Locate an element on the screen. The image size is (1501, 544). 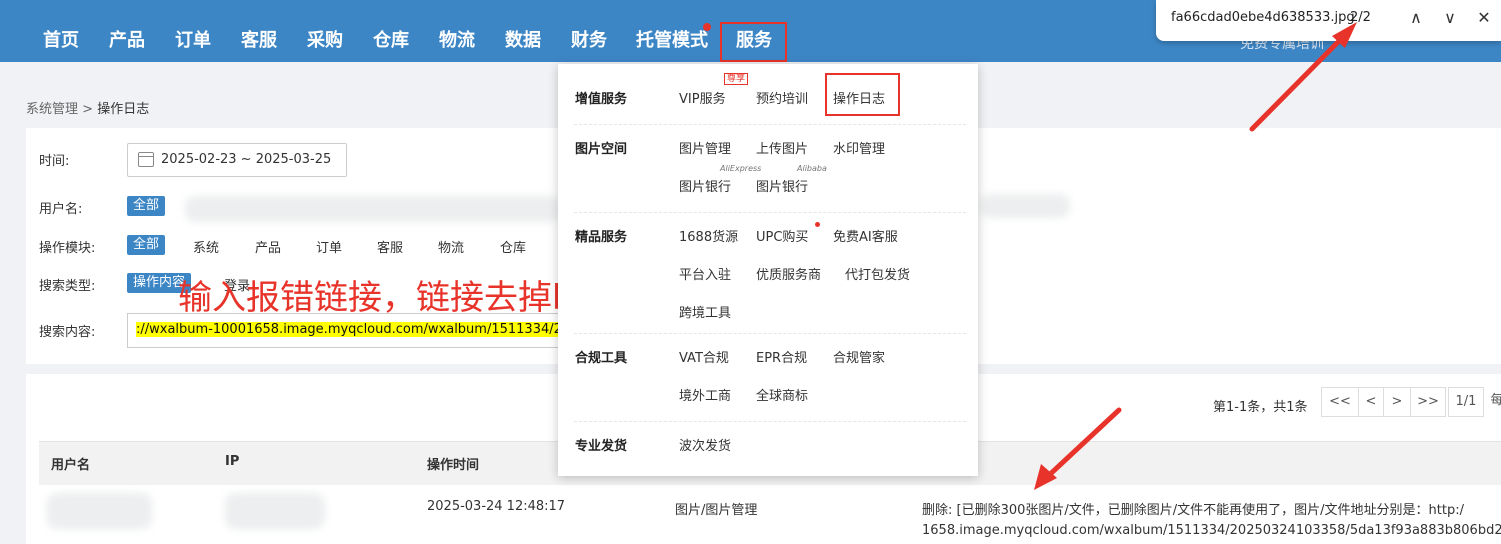
arrow-to-counter is located at coordinates (1298, 82).